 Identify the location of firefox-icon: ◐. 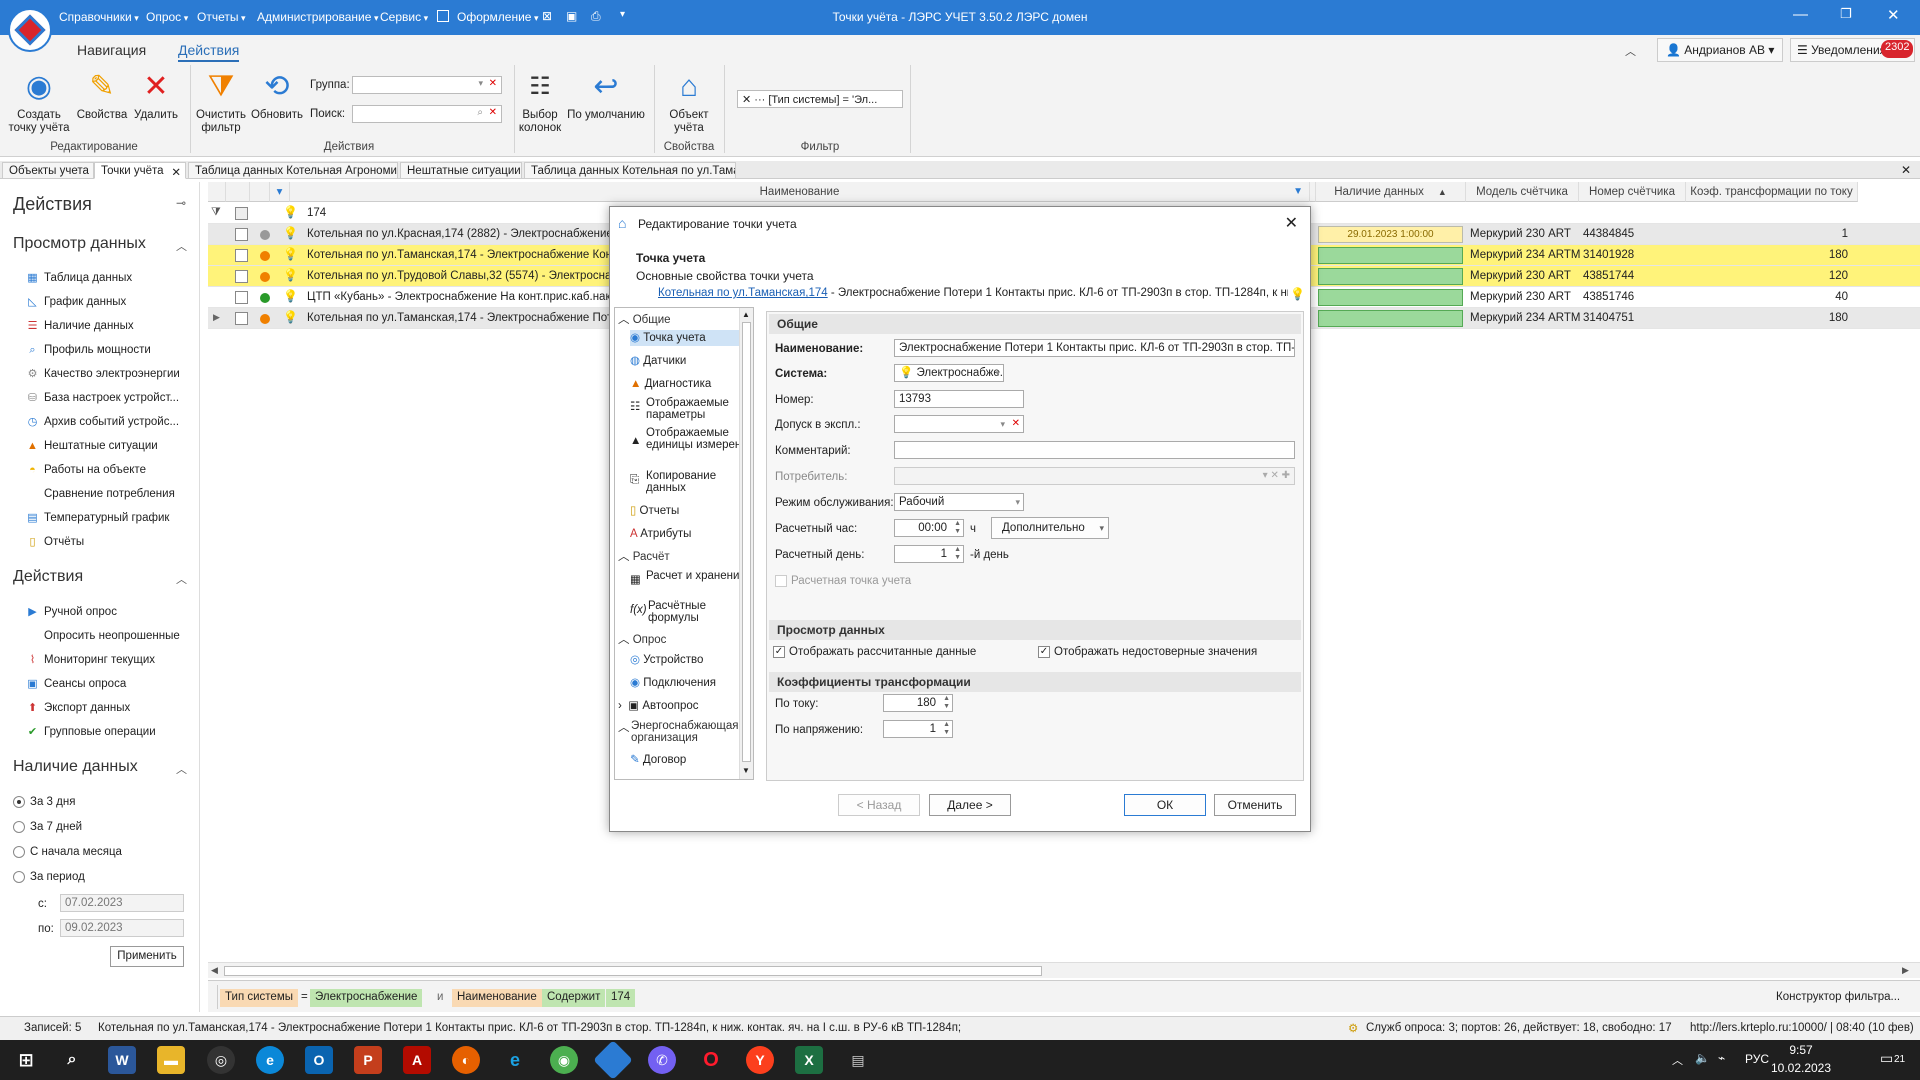
(466, 1060).